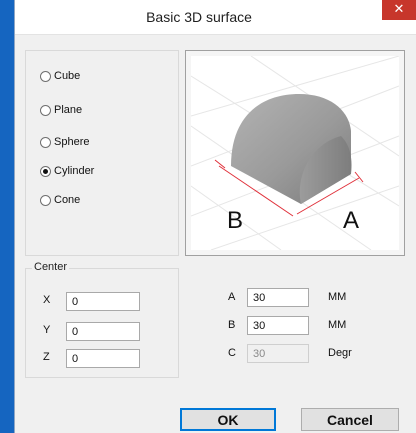 The image size is (416, 433). What do you see at coordinates (74, 171) in the screenshot?
I see `radio-label-cylinder: Cylinder` at bounding box center [74, 171].